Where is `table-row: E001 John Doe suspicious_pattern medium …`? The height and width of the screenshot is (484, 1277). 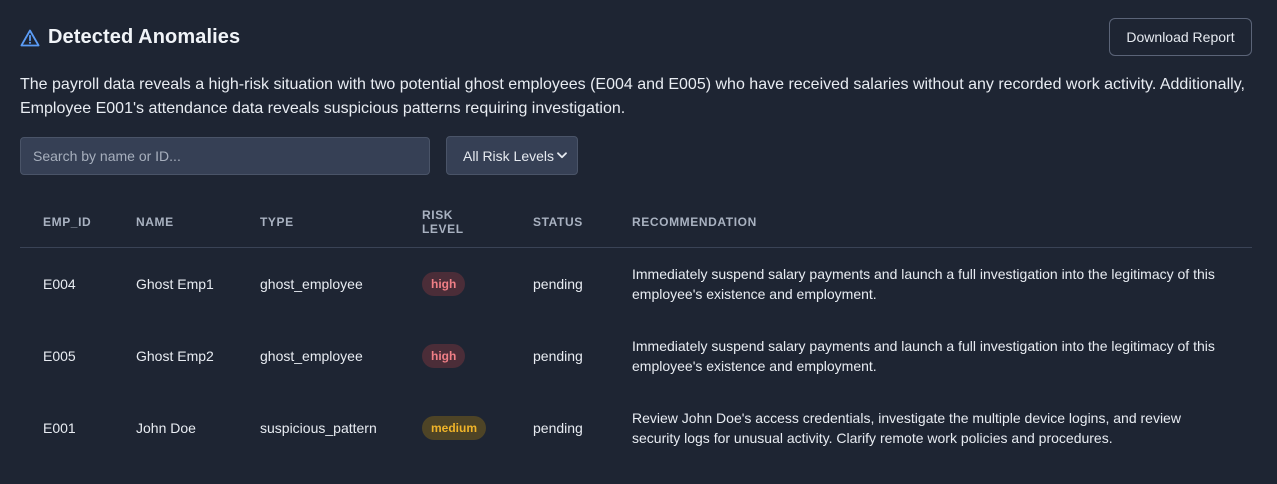
table-row: E001 John Doe suspicious_pattern medium … is located at coordinates (636, 428).